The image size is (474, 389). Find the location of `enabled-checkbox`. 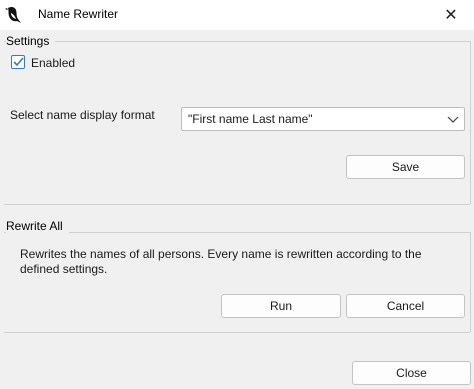

enabled-checkbox is located at coordinates (18, 62).